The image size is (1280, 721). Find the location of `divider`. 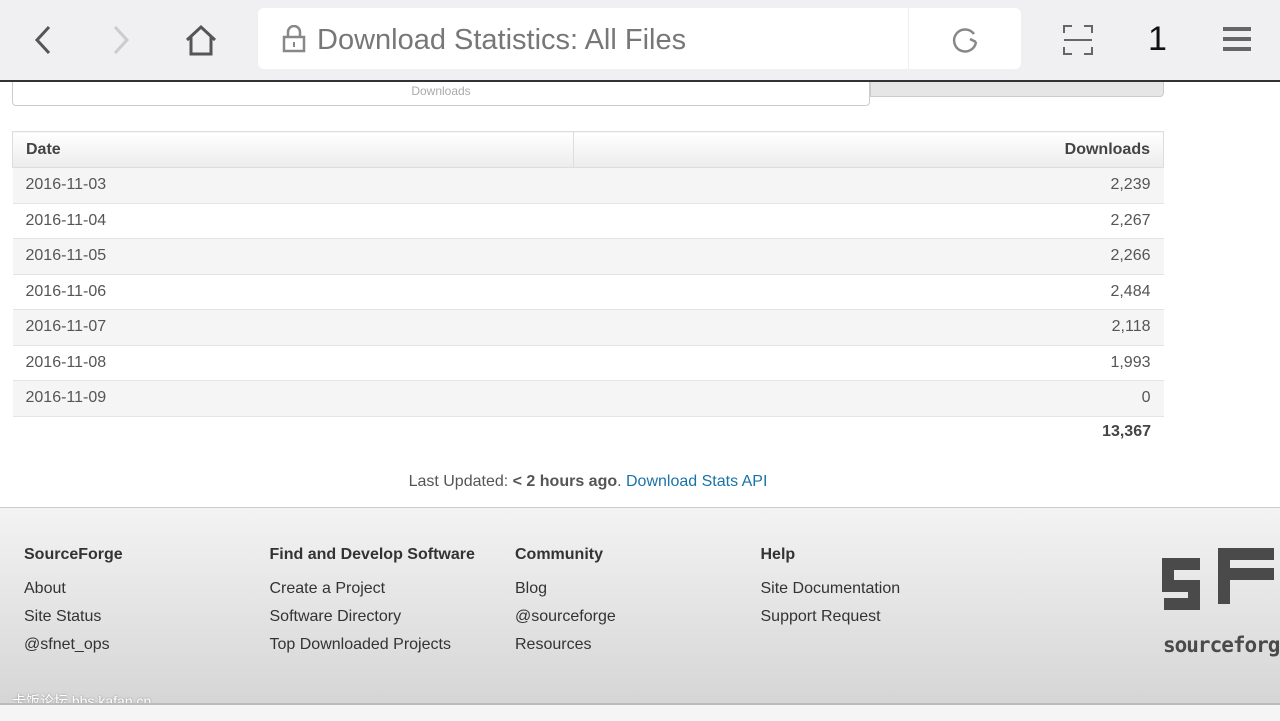

divider is located at coordinates (908, 38).